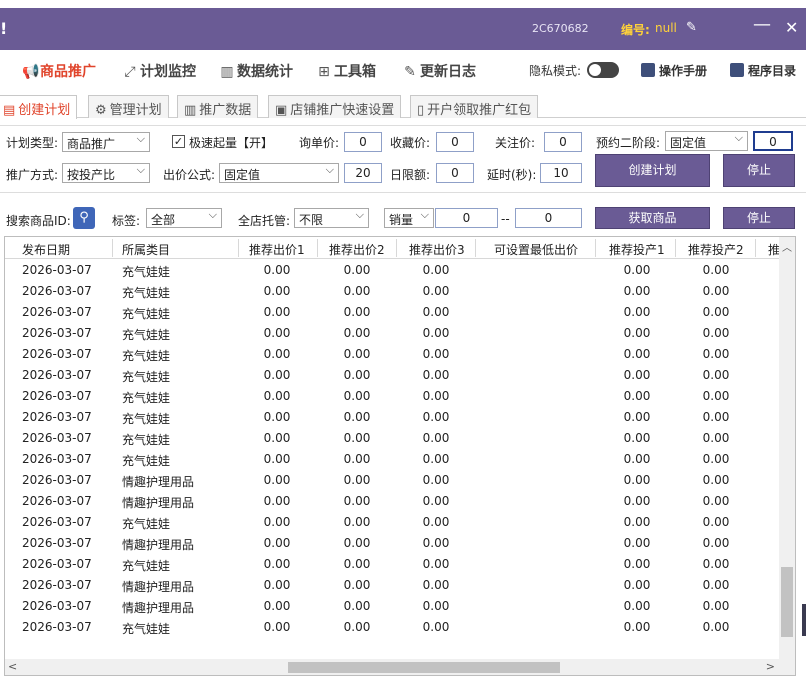 The height and width of the screenshot is (677, 806). What do you see at coordinates (46, 249) in the screenshot?
I see `col-publish-date: 发布日期` at bounding box center [46, 249].